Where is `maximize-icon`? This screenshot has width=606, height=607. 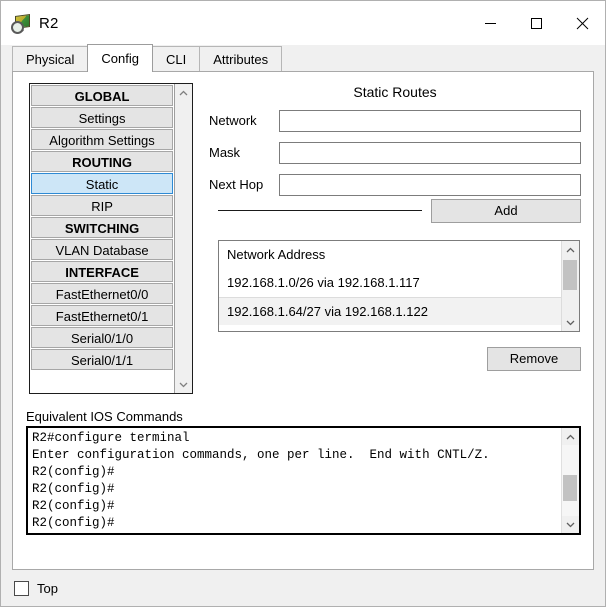 maximize-icon is located at coordinates (536, 23).